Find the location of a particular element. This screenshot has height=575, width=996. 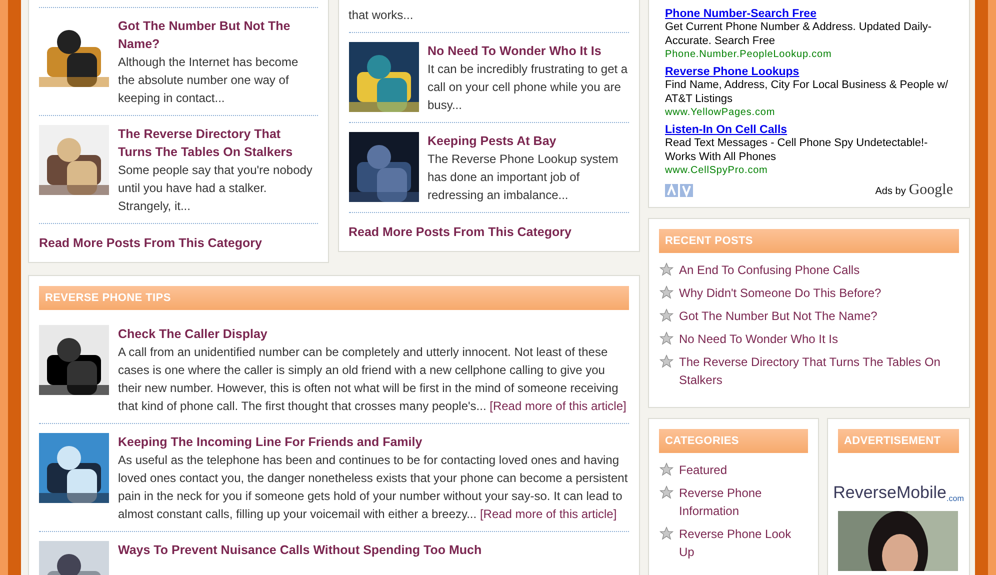

section-header: ADVERTISEMENT is located at coordinates (898, 441).